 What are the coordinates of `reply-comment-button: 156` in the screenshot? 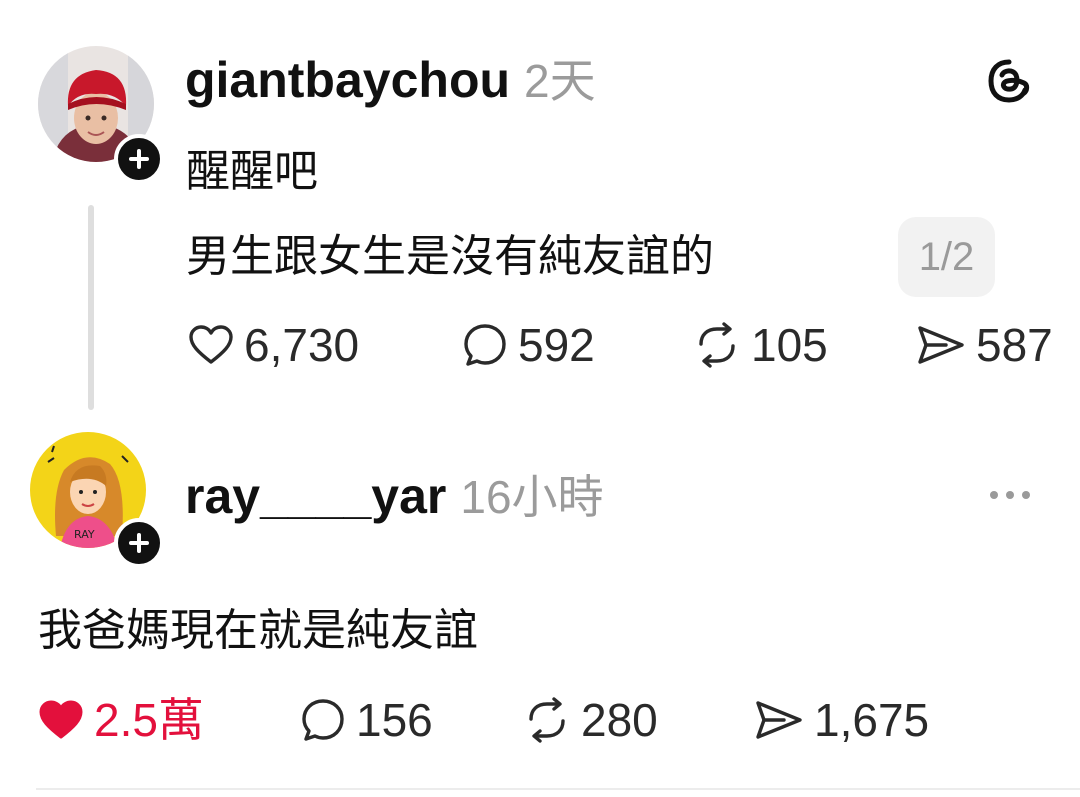 It's located at (366, 720).